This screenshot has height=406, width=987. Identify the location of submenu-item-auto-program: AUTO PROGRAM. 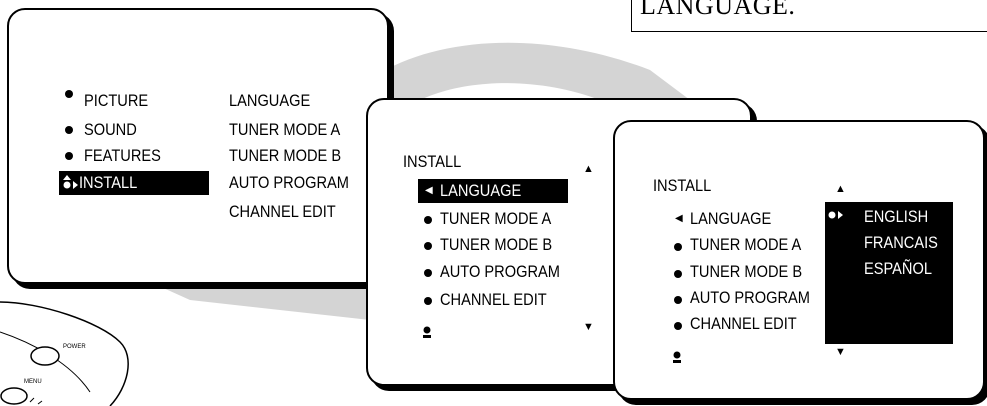
(289, 182).